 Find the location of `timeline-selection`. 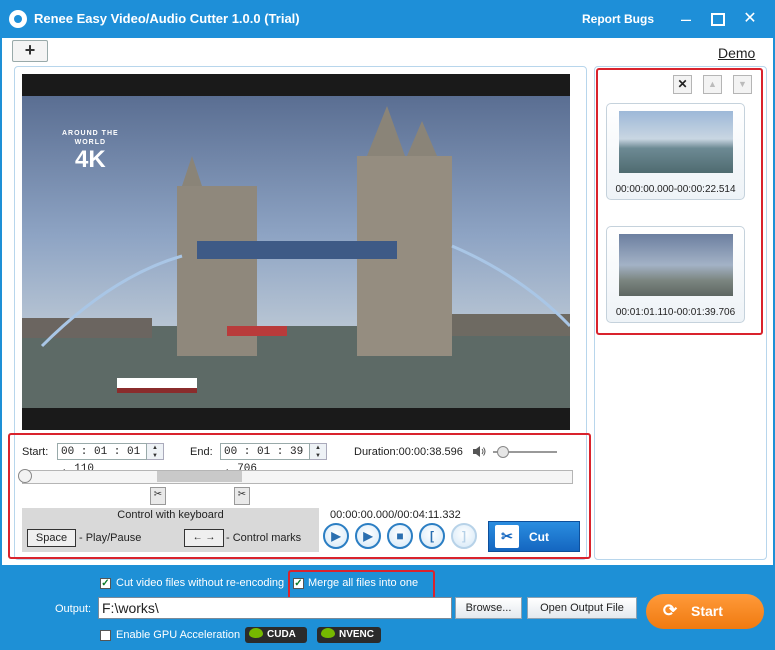

timeline-selection is located at coordinates (199, 476).